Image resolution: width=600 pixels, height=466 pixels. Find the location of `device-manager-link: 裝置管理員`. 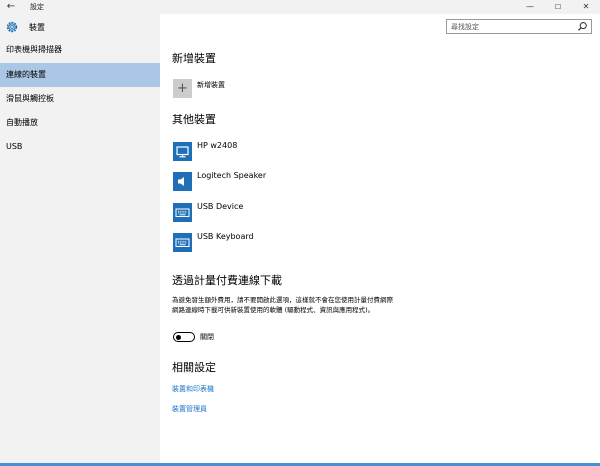

device-manager-link: 裝置管理員 is located at coordinates (189, 409).